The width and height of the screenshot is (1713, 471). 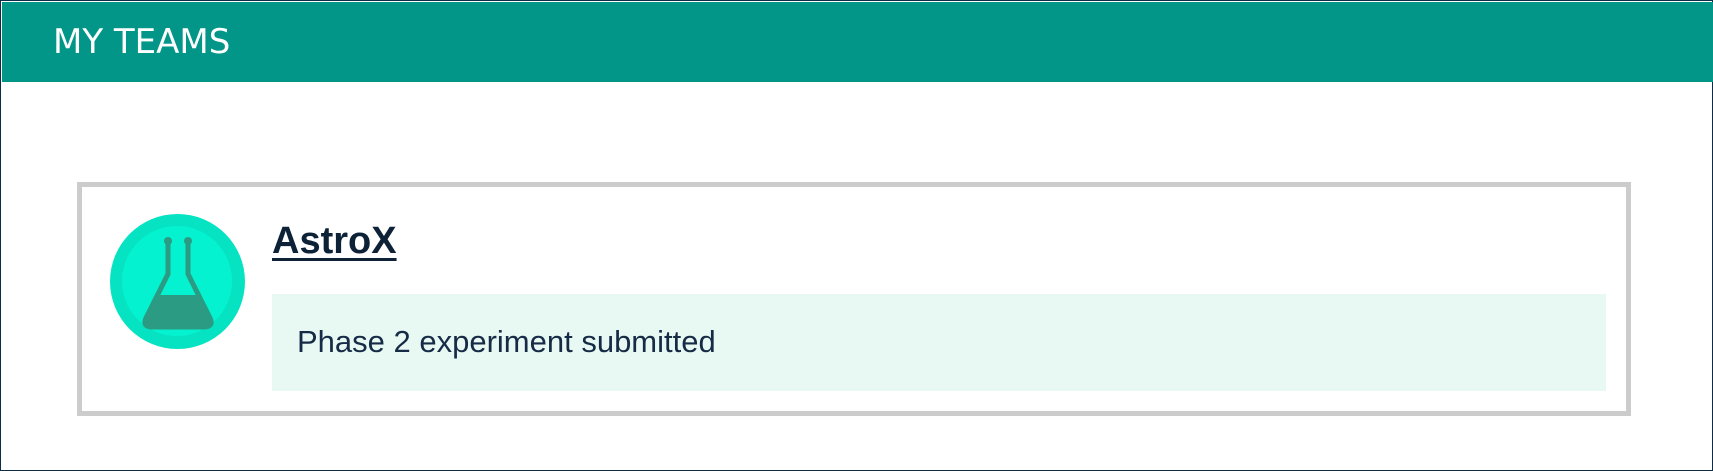 I want to click on team-name-link: AstroX, so click(x=334, y=241).